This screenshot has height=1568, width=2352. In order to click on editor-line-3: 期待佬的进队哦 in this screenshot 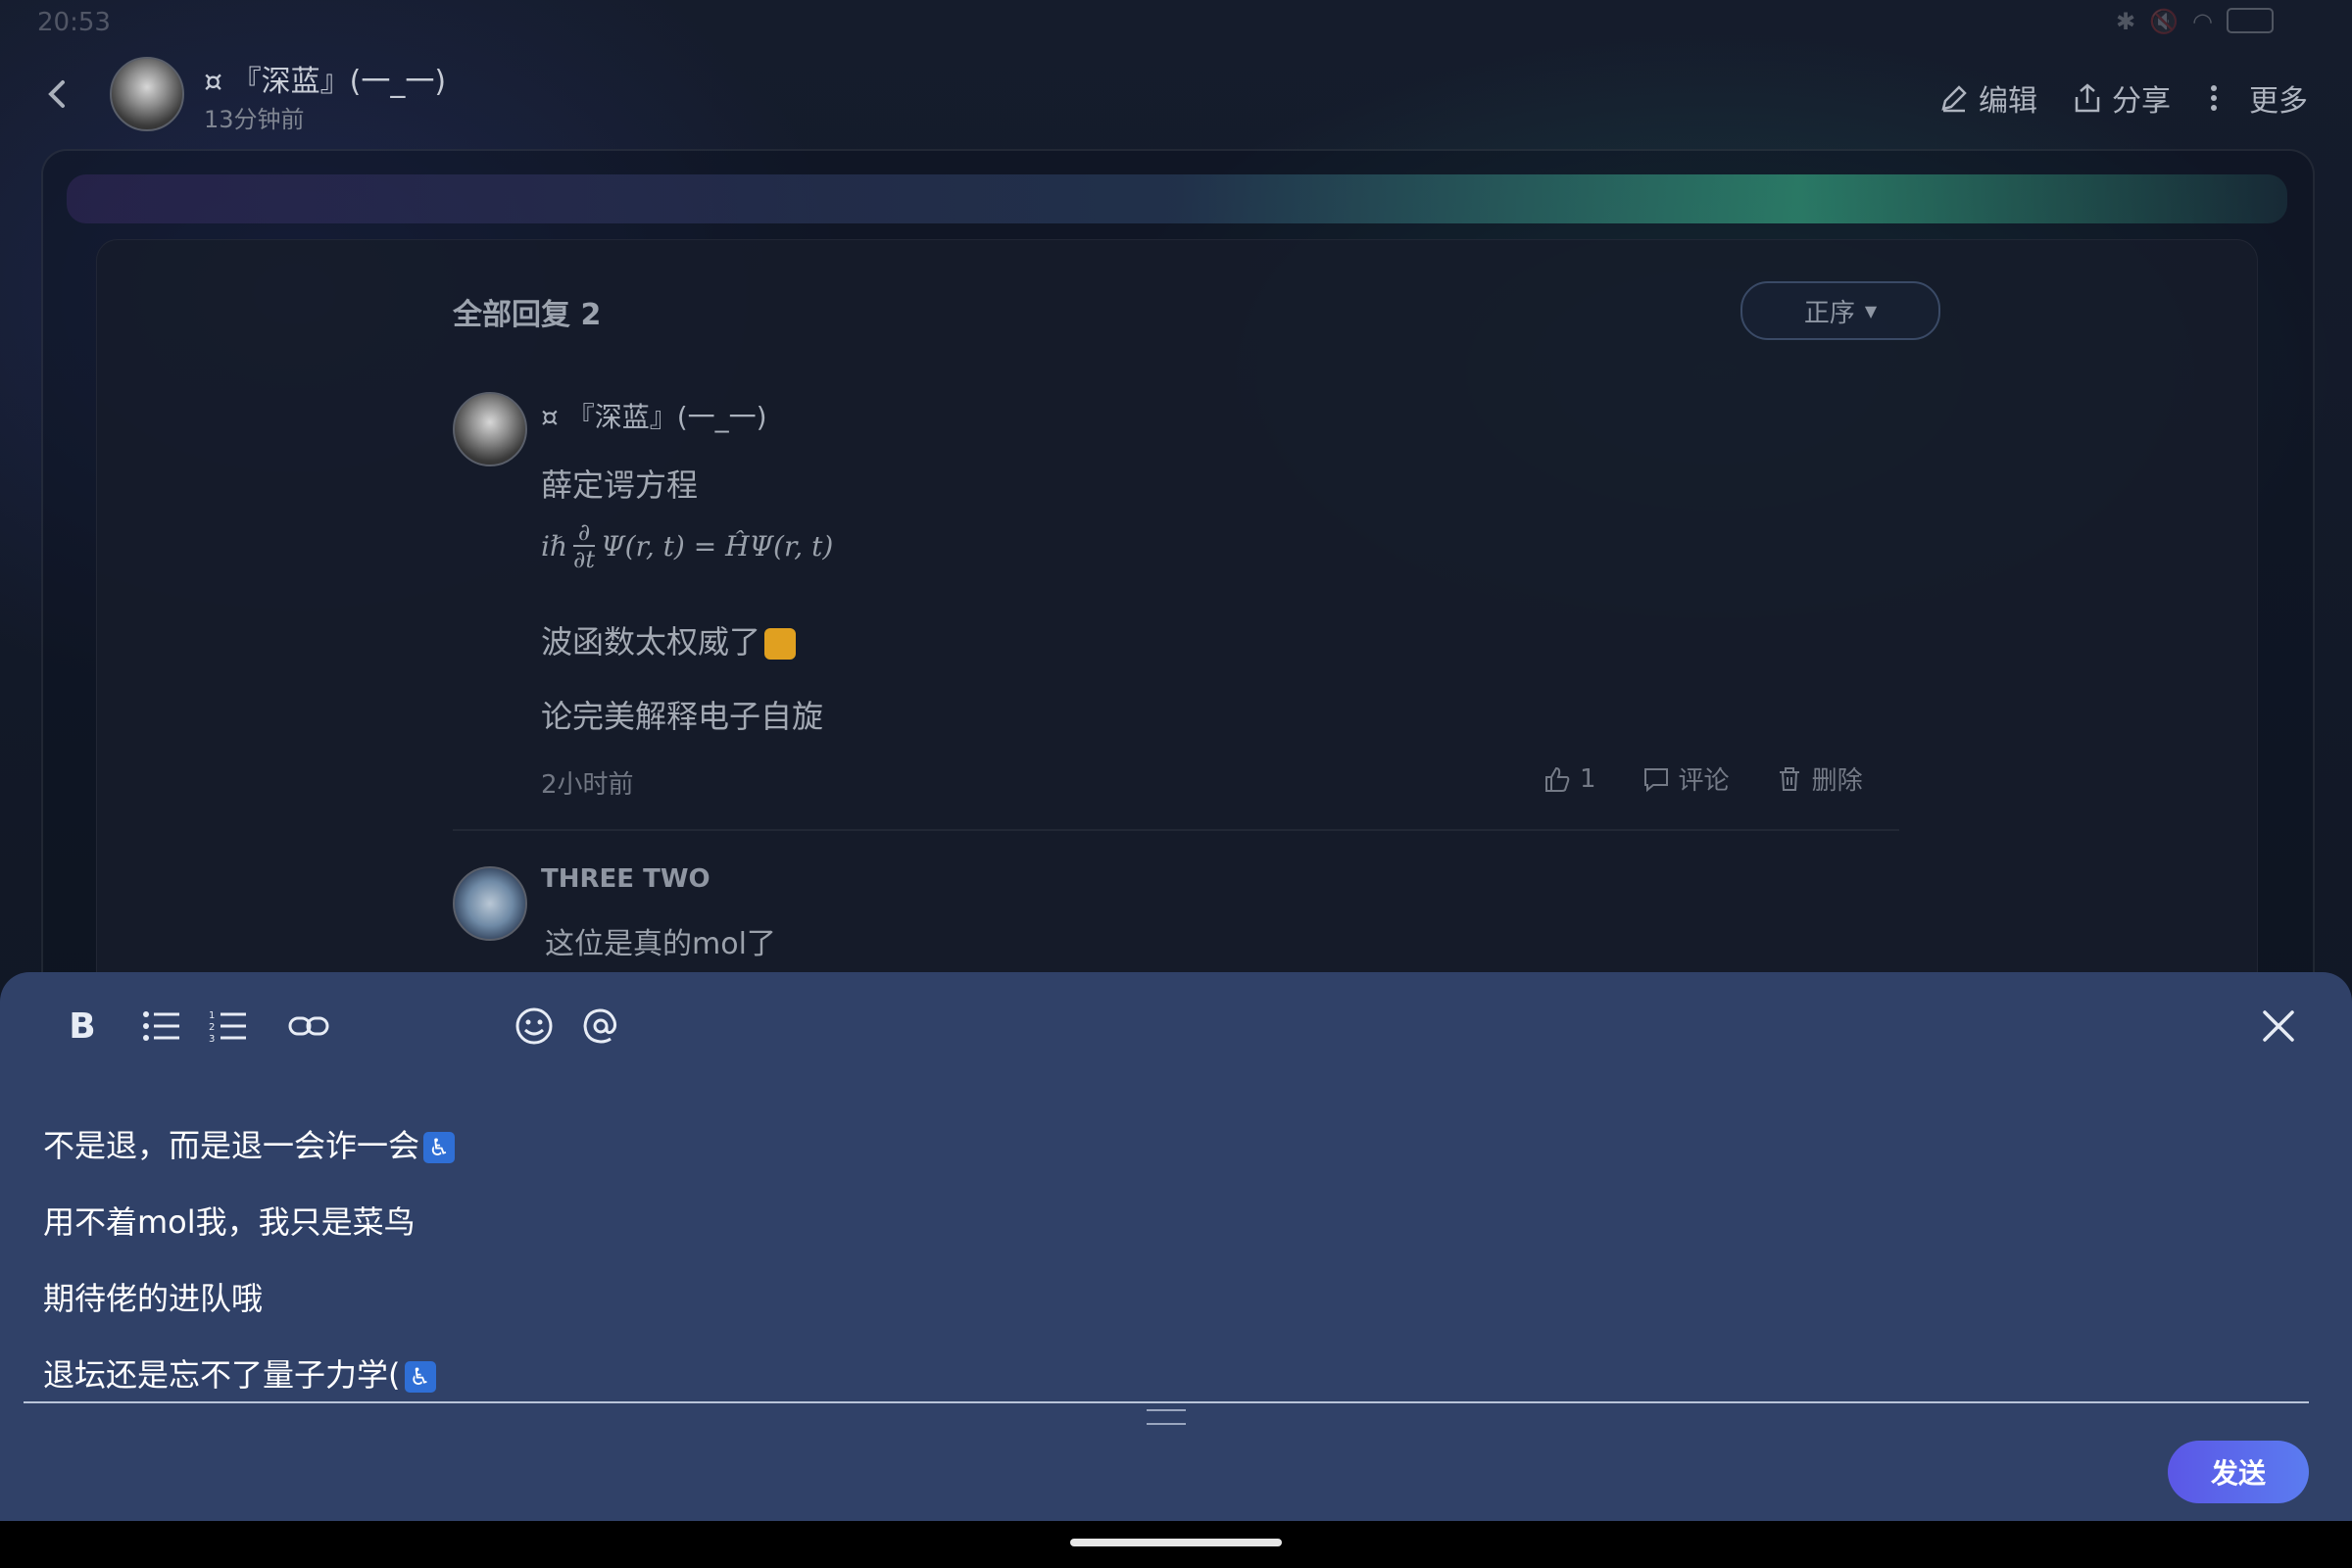, I will do `click(153, 1296)`.